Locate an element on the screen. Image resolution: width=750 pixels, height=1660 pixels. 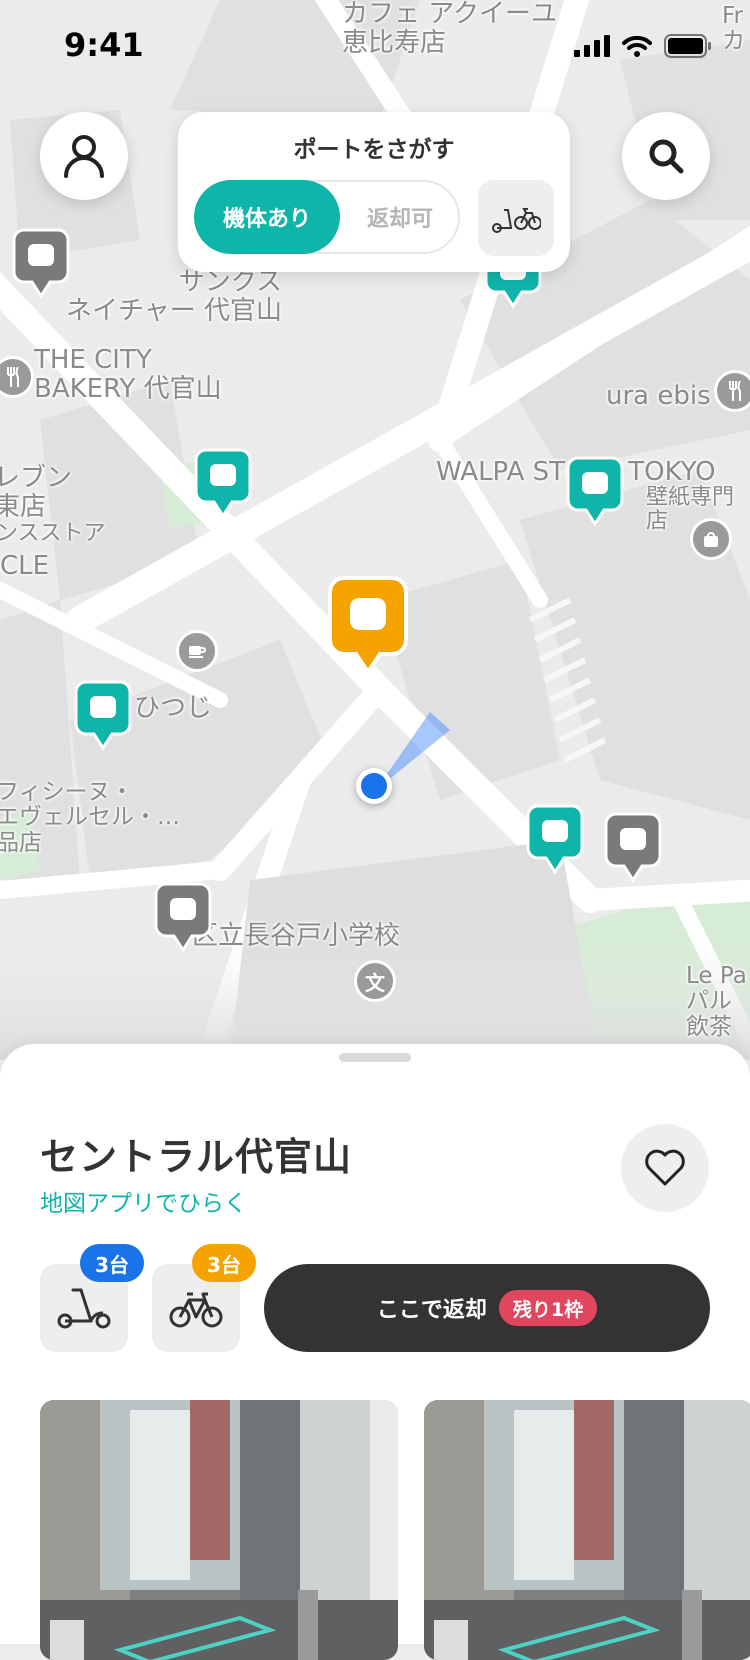
availability-segmented-control: 機体あり 返却可 is located at coordinates (327, 217).